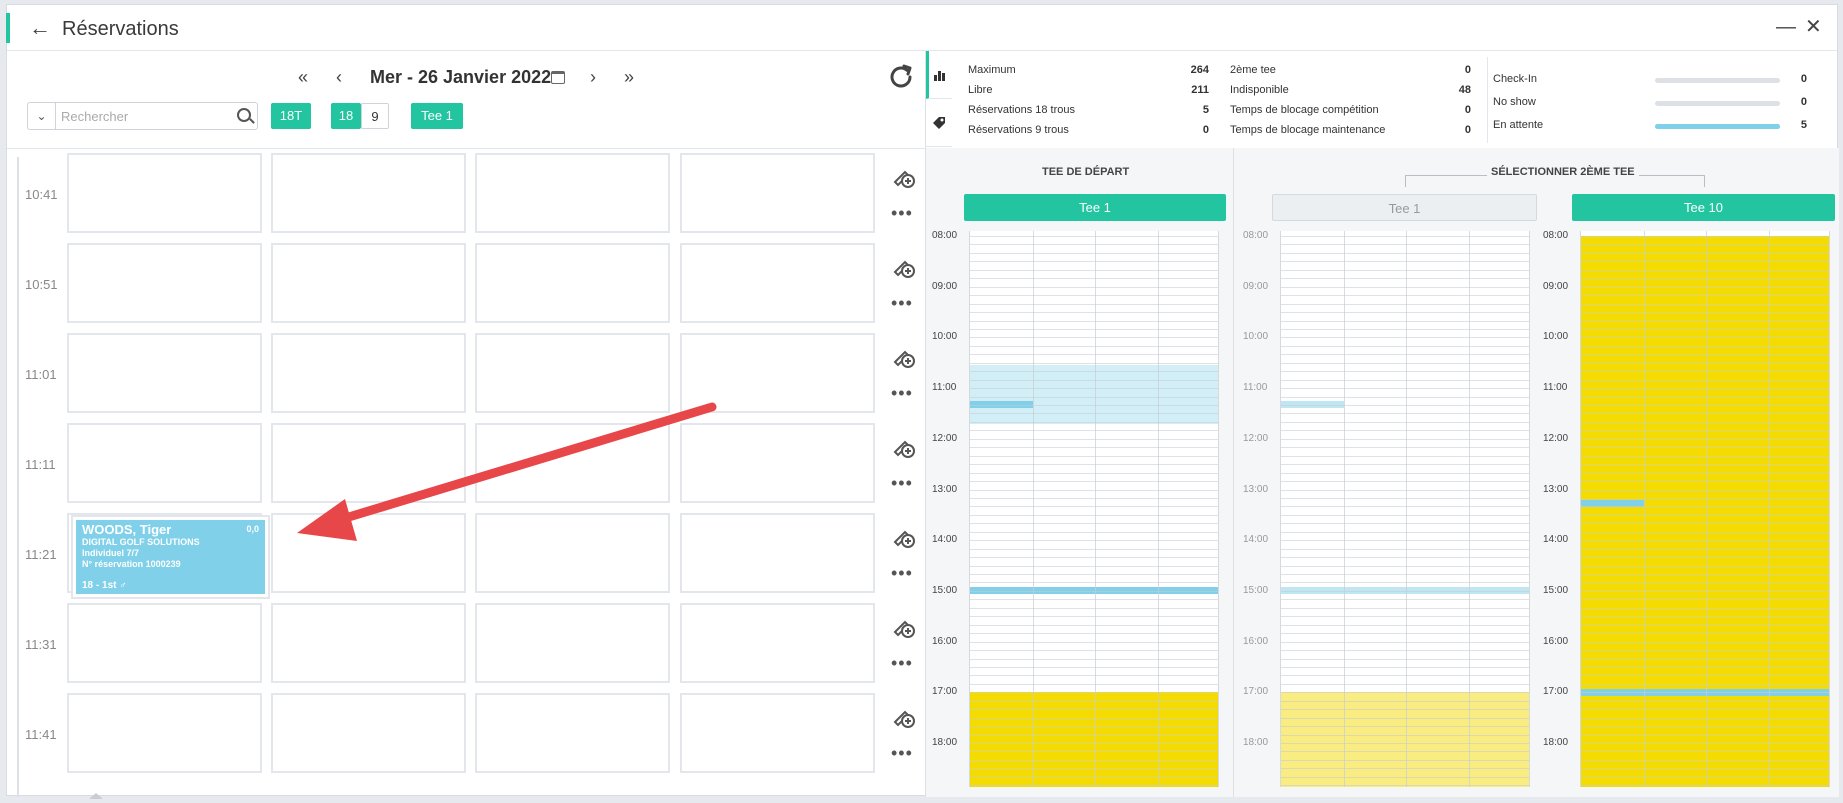 The image size is (1843, 803). I want to click on close-icon: ✕, so click(1813, 27).